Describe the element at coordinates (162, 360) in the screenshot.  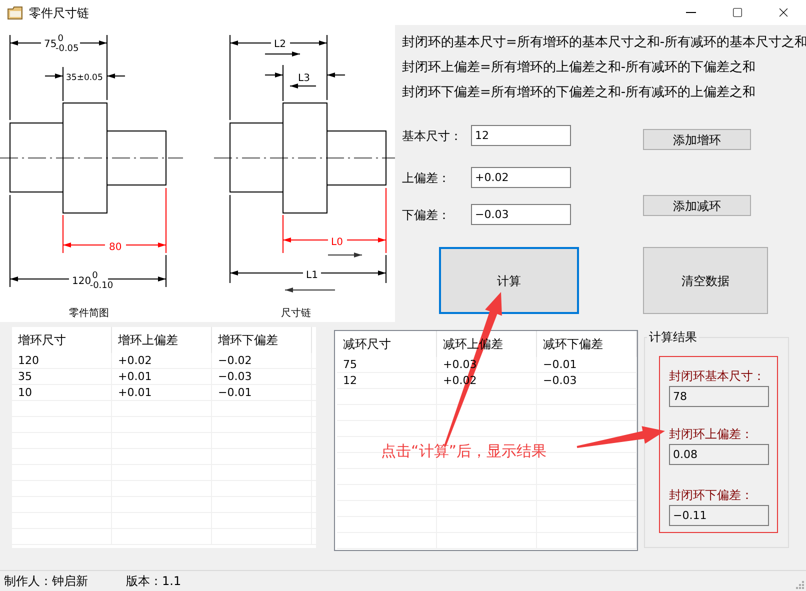
I see `table-cell: +0.02` at that location.